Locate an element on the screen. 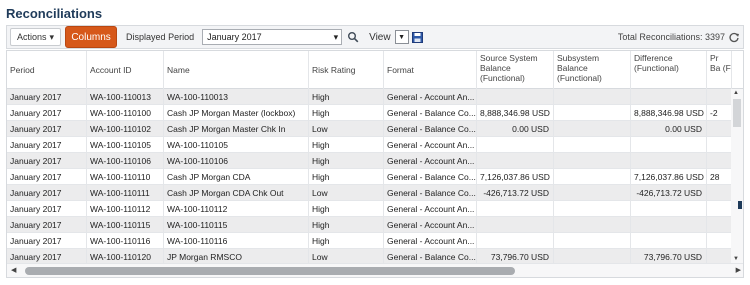  cell-account-id: WA-100-110100 is located at coordinates (125, 113).